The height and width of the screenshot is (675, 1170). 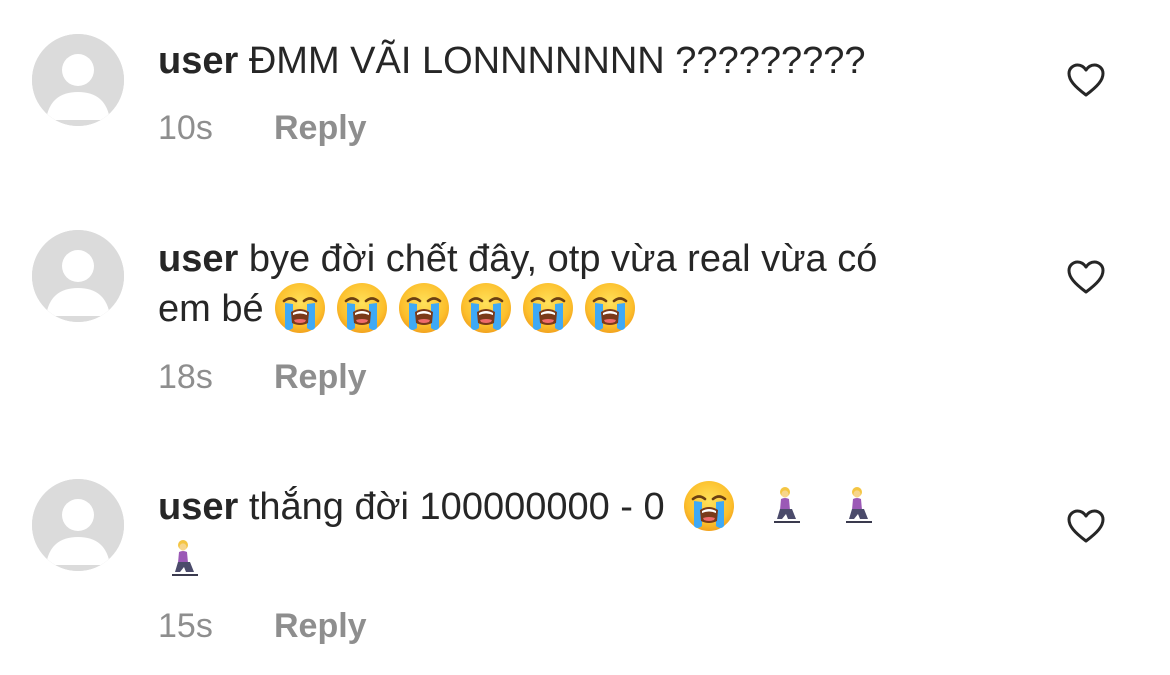 I want to click on comment-timestamp: 10s, so click(x=185, y=128).